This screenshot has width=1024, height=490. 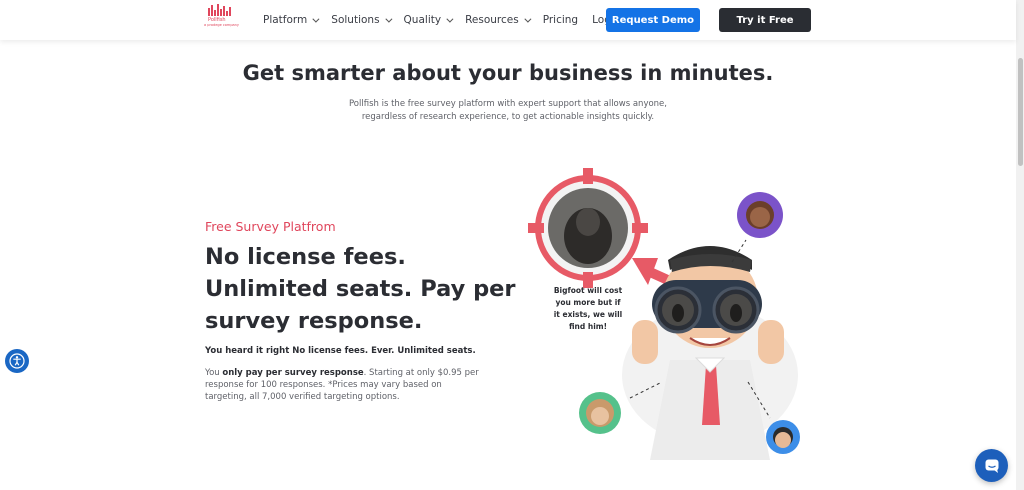 I want to click on logo-bars-icon, so click(x=224, y=10).